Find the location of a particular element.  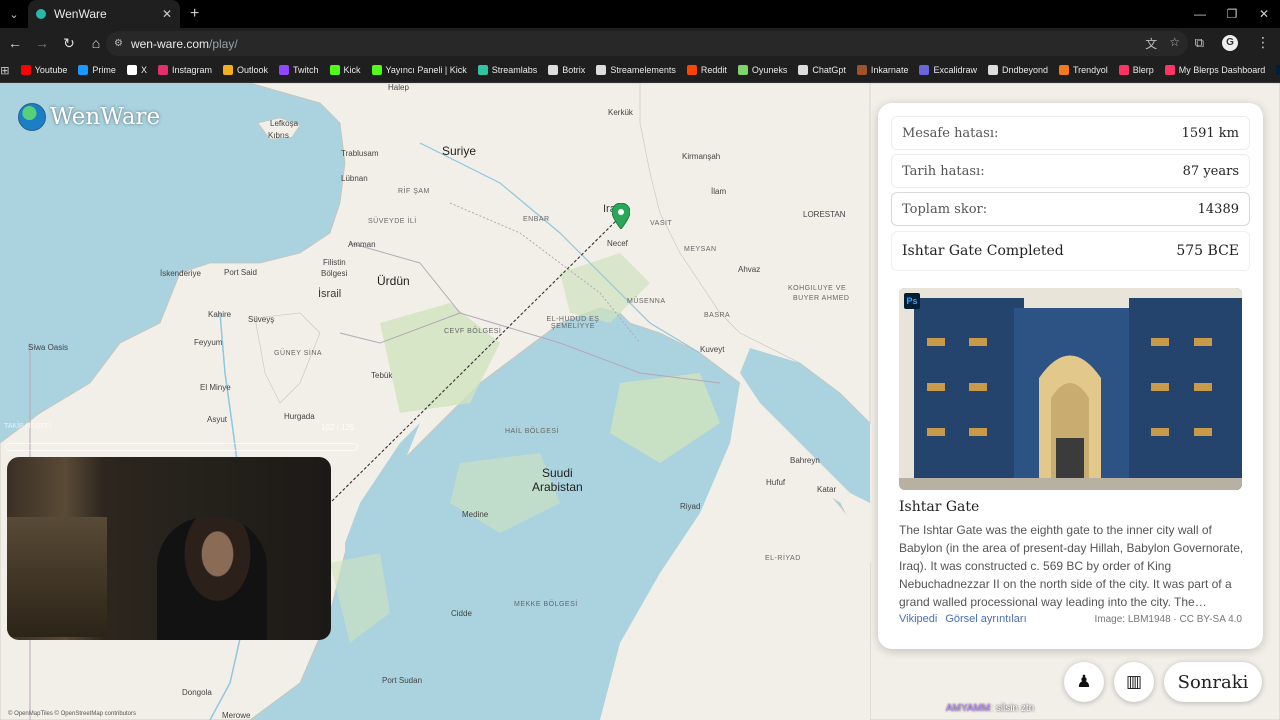

bookmark-label: Inkarnate is located at coordinates (889, 70).